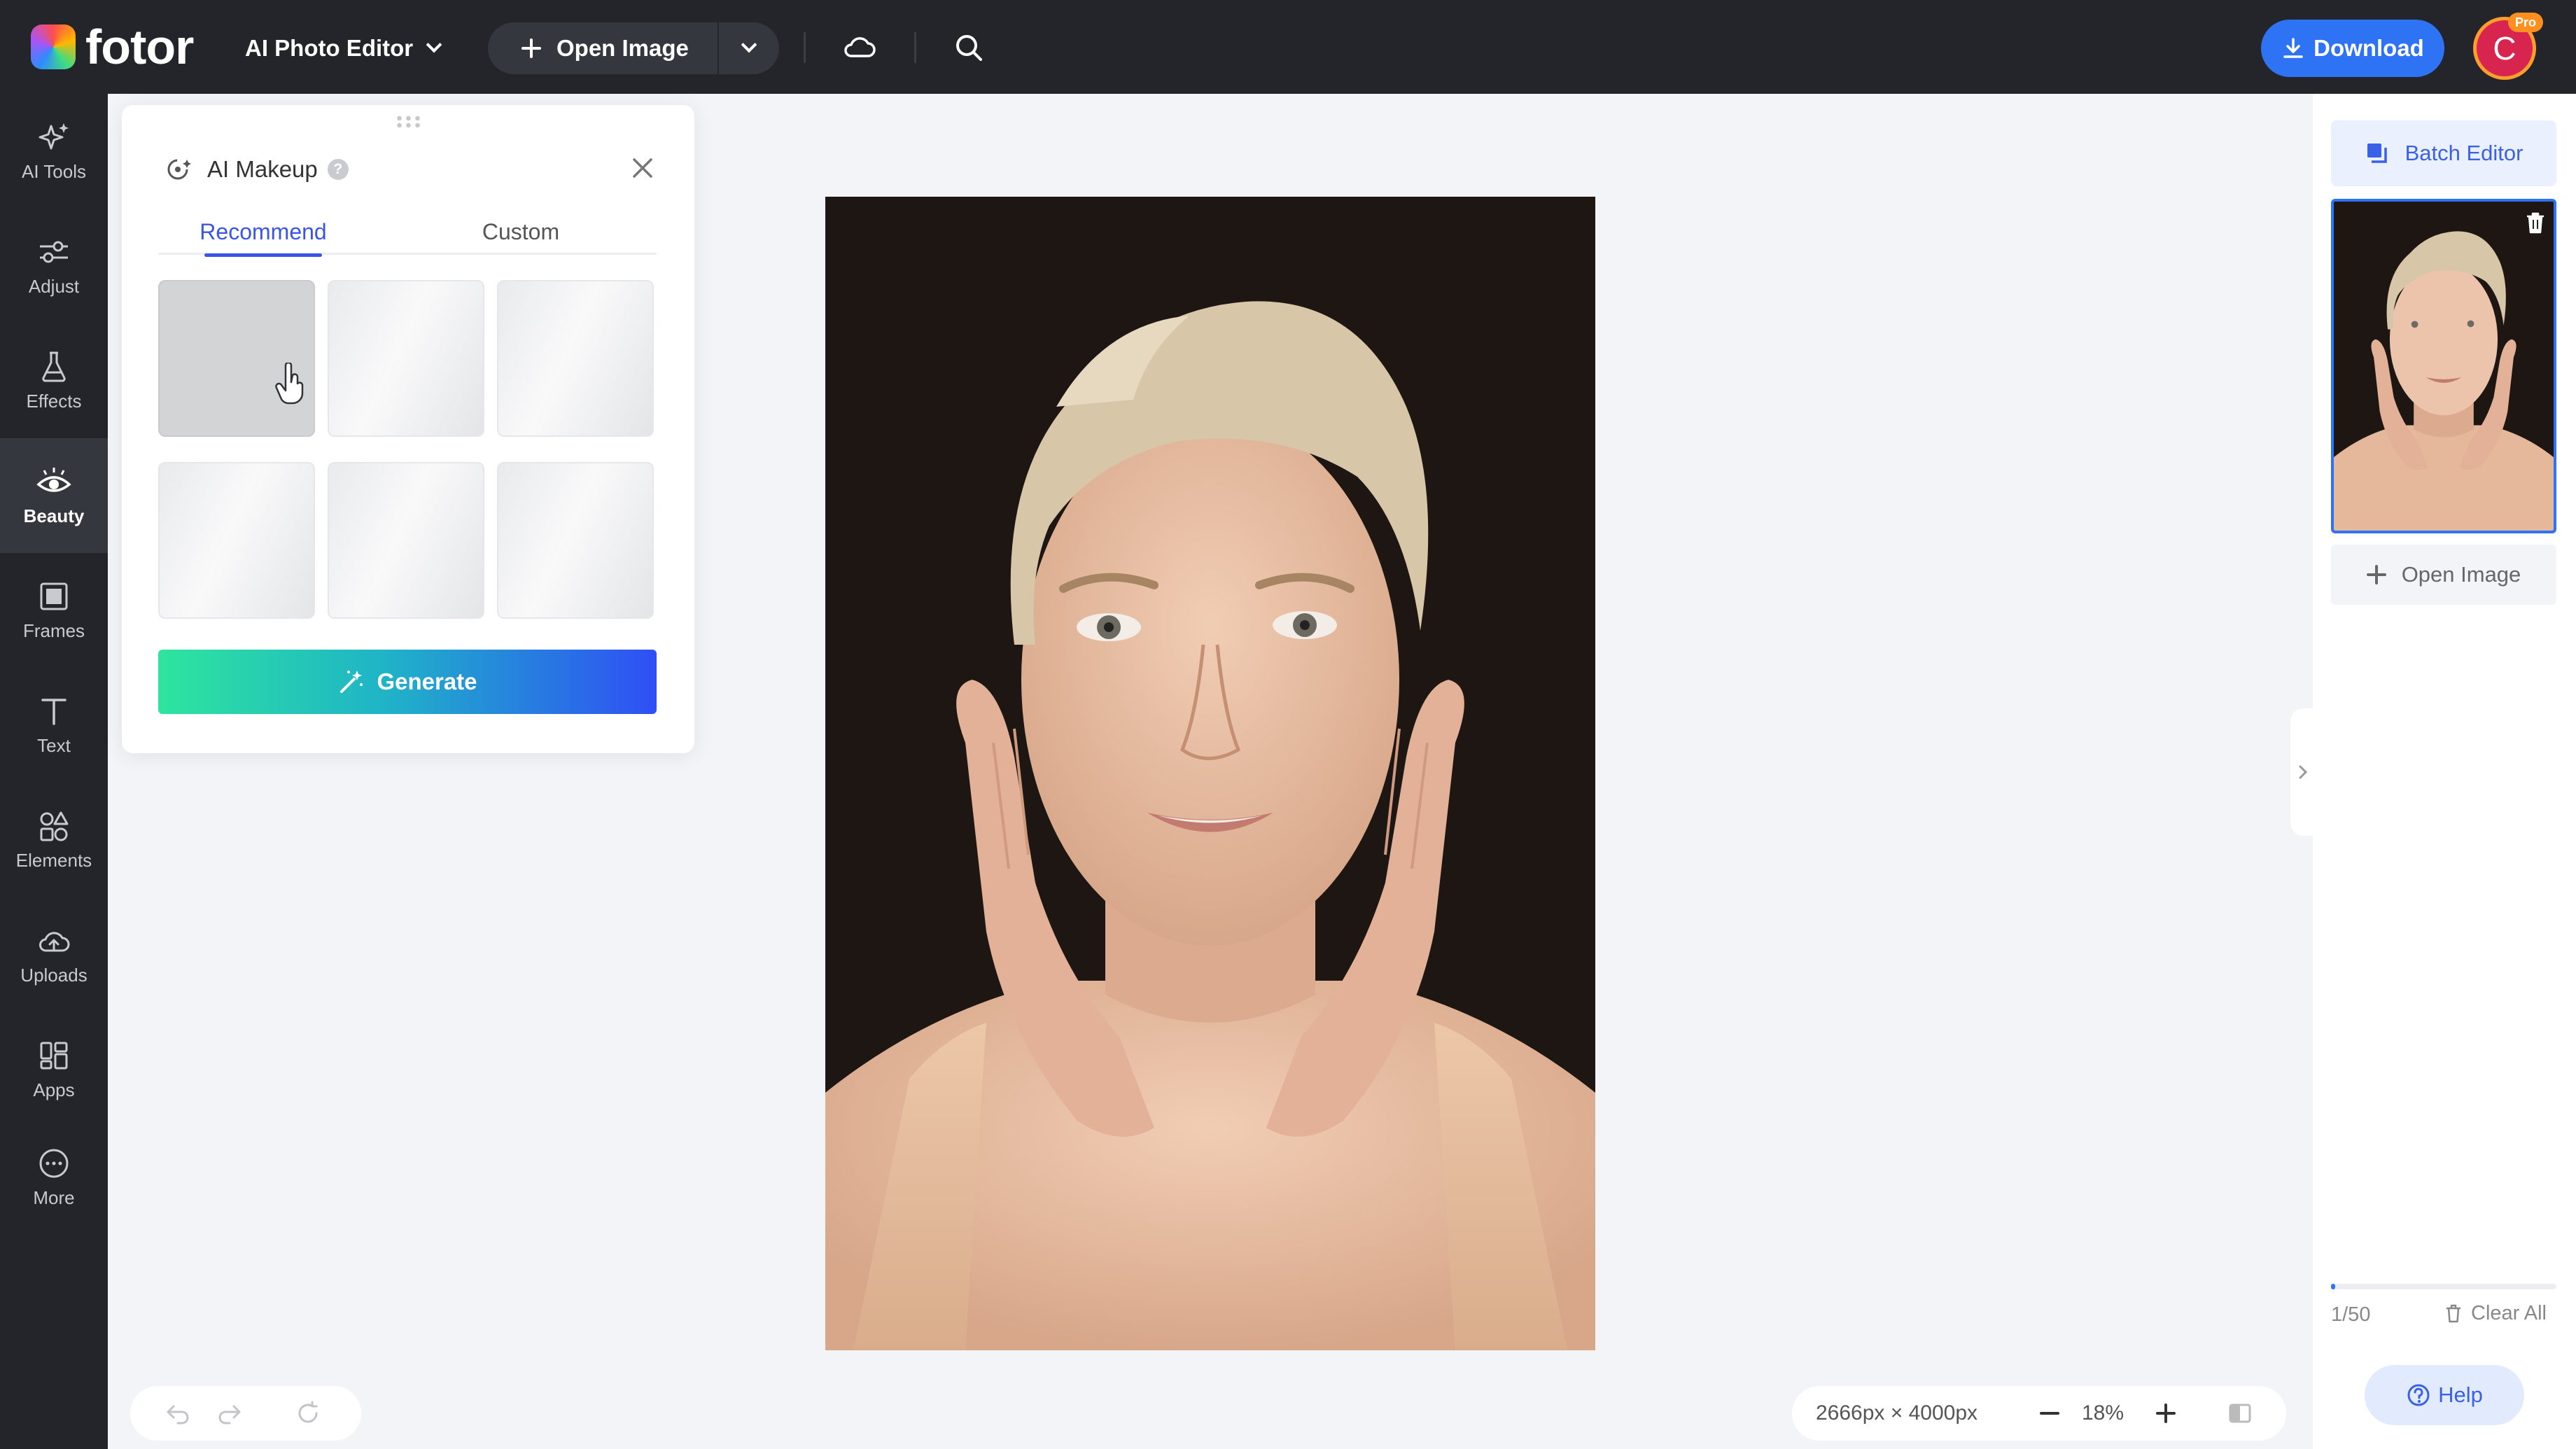 The image size is (2576, 1449). I want to click on tab-recommend: Recommend, so click(263, 233).